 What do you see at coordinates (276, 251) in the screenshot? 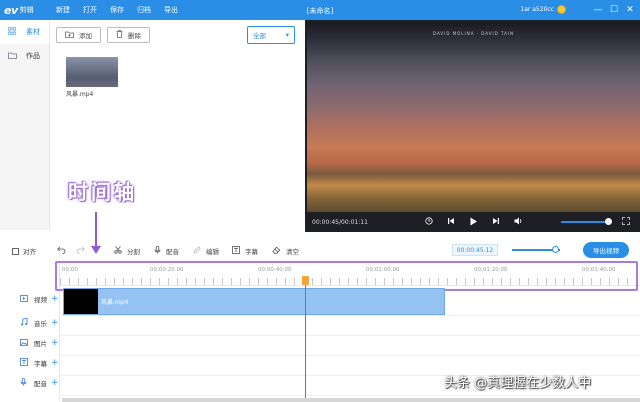
I see `eraser-icon` at bounding box center [276, 251].